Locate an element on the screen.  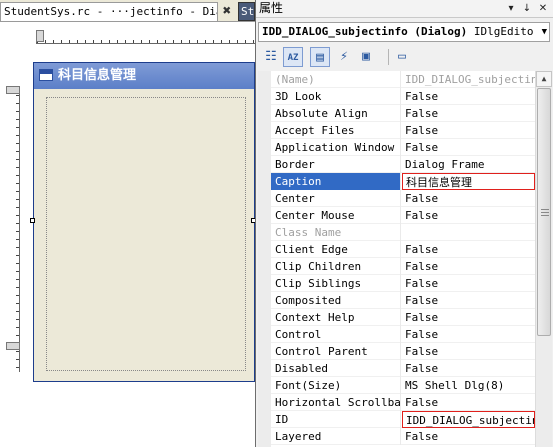
property-row: Center False is located at coordinates (403, 198).